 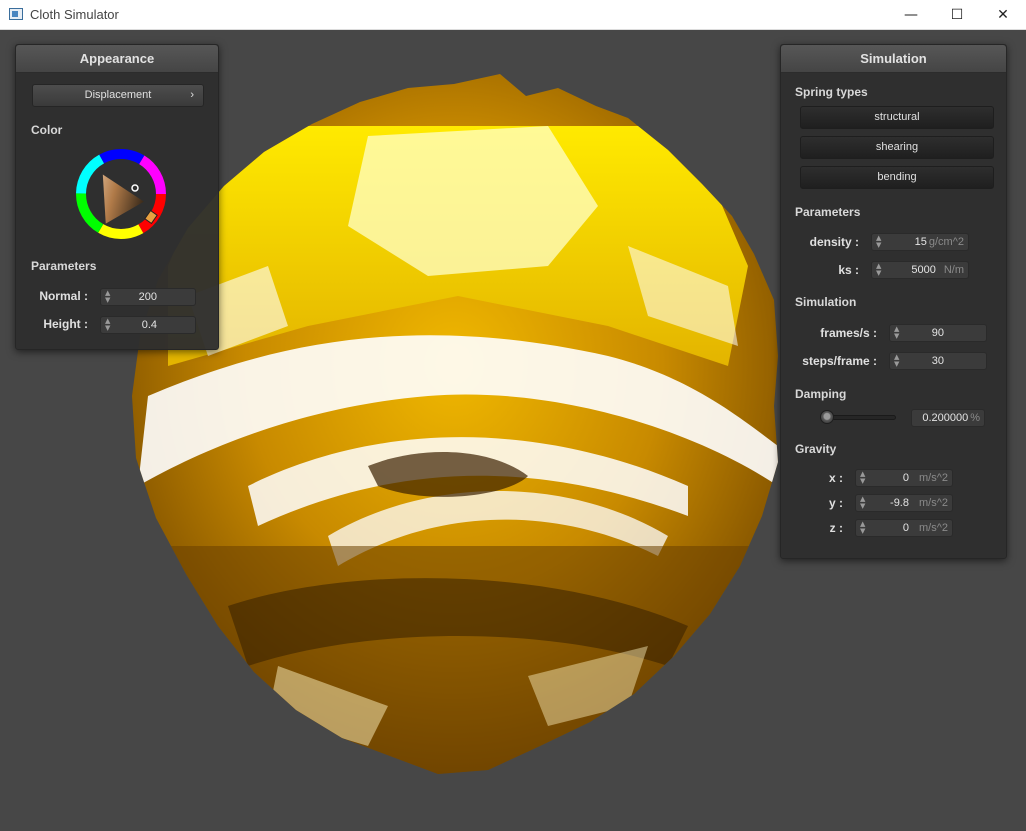 What do you see at coordinates (897, 177) in the screenshot?
I see `bending-toggle-button: bending` at bounding box center [897, 177].